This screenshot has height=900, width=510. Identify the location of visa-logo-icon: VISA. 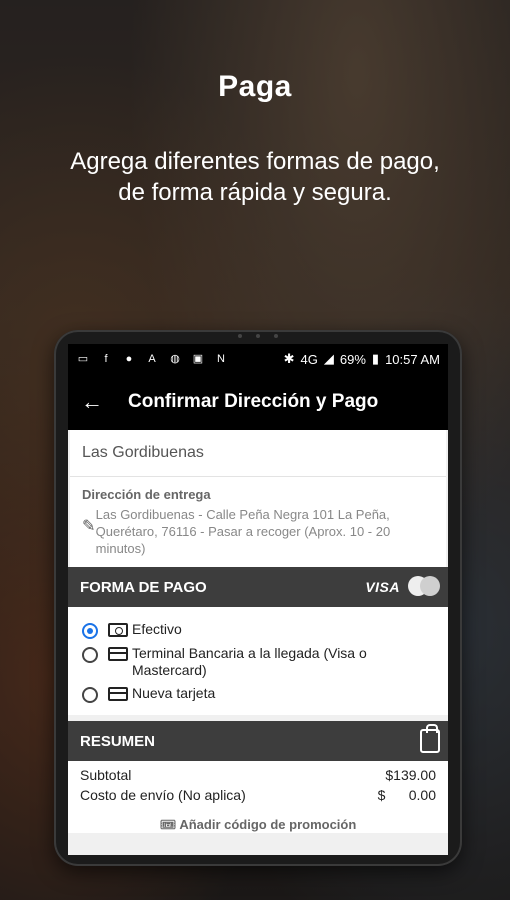
(382, 587).